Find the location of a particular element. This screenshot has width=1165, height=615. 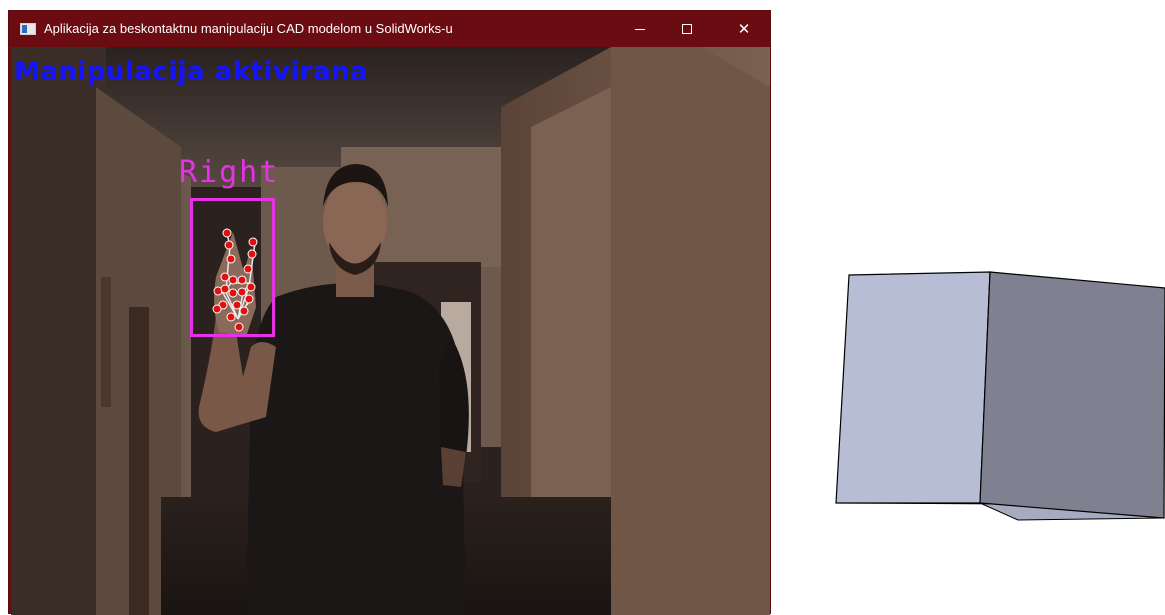

cube-front-face is located at coordinates (913, 387).